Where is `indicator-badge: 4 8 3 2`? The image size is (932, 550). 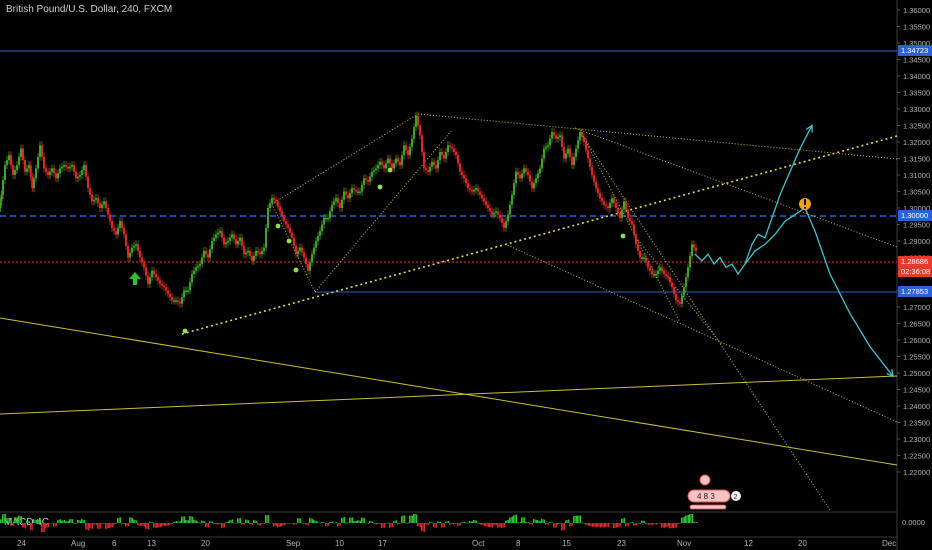
indicator-badge: 4 8 3 2 is located at coordinates (714, 492).